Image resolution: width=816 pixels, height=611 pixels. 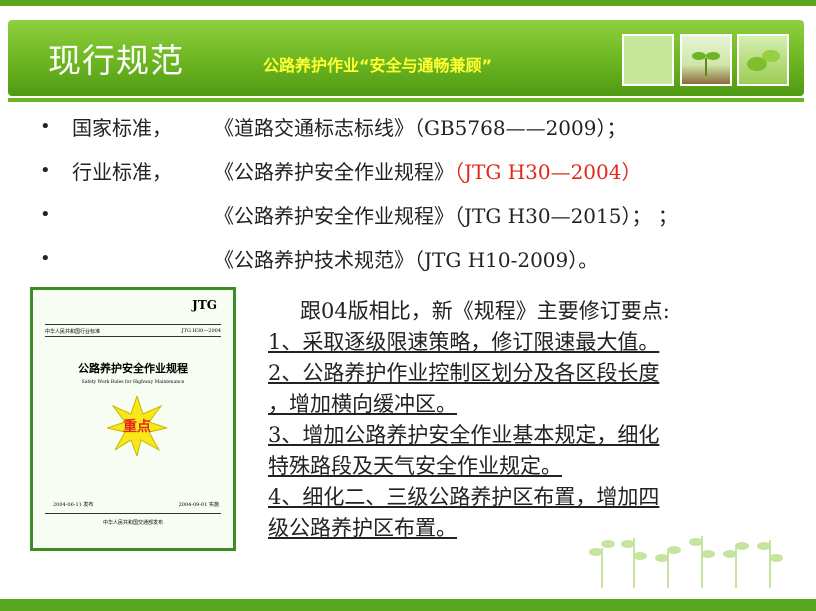 I want to click on sprout-photo-thumbnail, so click(x=706, y=60).